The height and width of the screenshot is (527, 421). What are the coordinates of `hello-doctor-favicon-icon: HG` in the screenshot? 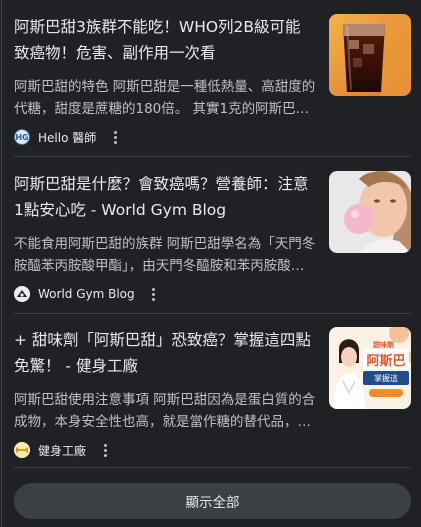 It's located at (22, 137).